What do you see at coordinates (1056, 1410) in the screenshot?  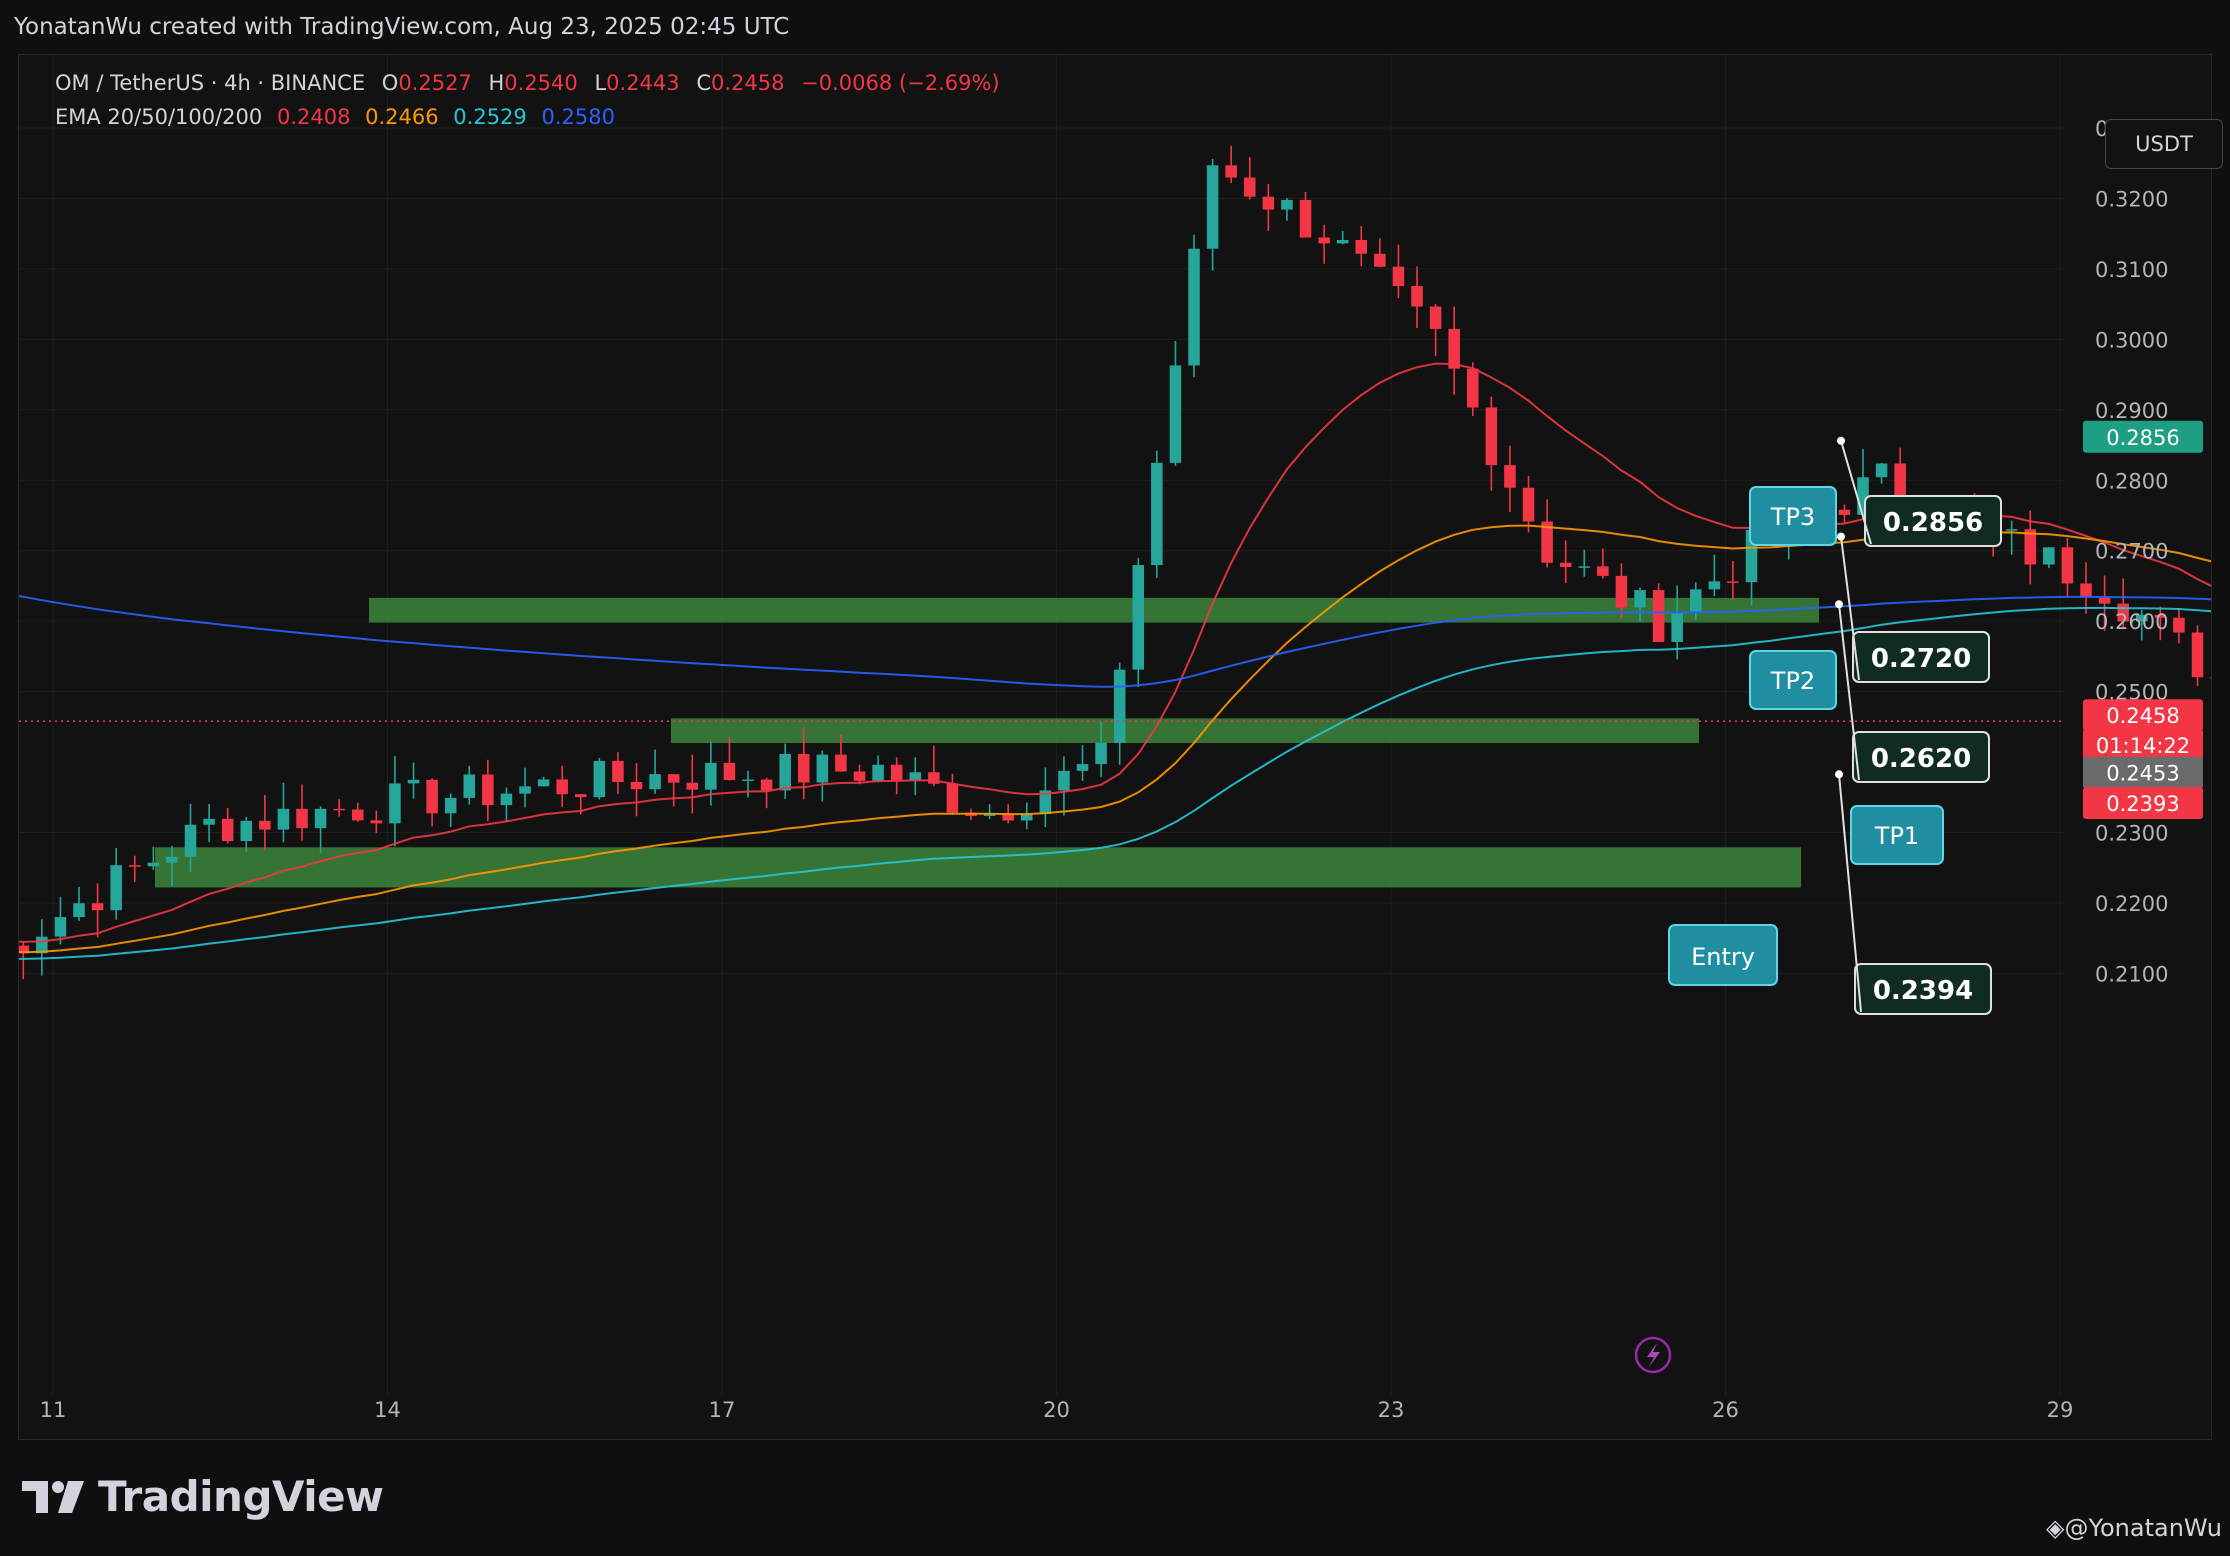 I see `x-axis-tick-label: 20` at bounding box center [1056, 1410].